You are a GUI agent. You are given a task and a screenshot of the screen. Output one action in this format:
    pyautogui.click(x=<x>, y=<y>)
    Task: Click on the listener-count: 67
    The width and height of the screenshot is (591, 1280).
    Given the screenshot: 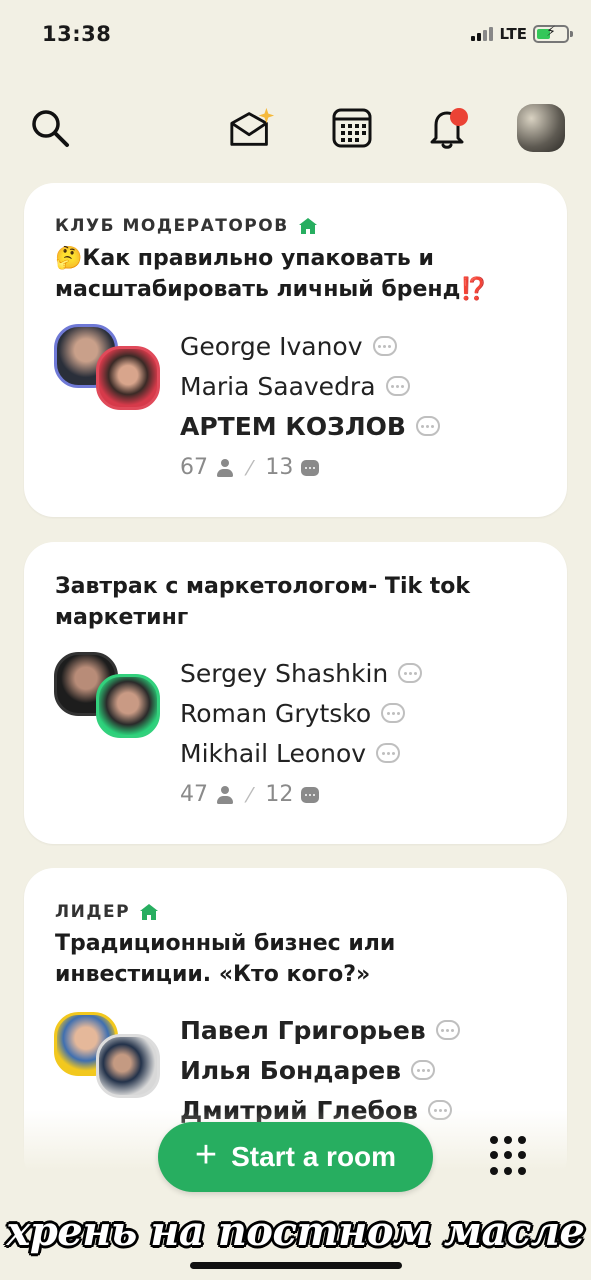 What is the action you would take?
    pyautogui.click(x=194, y=467)
    